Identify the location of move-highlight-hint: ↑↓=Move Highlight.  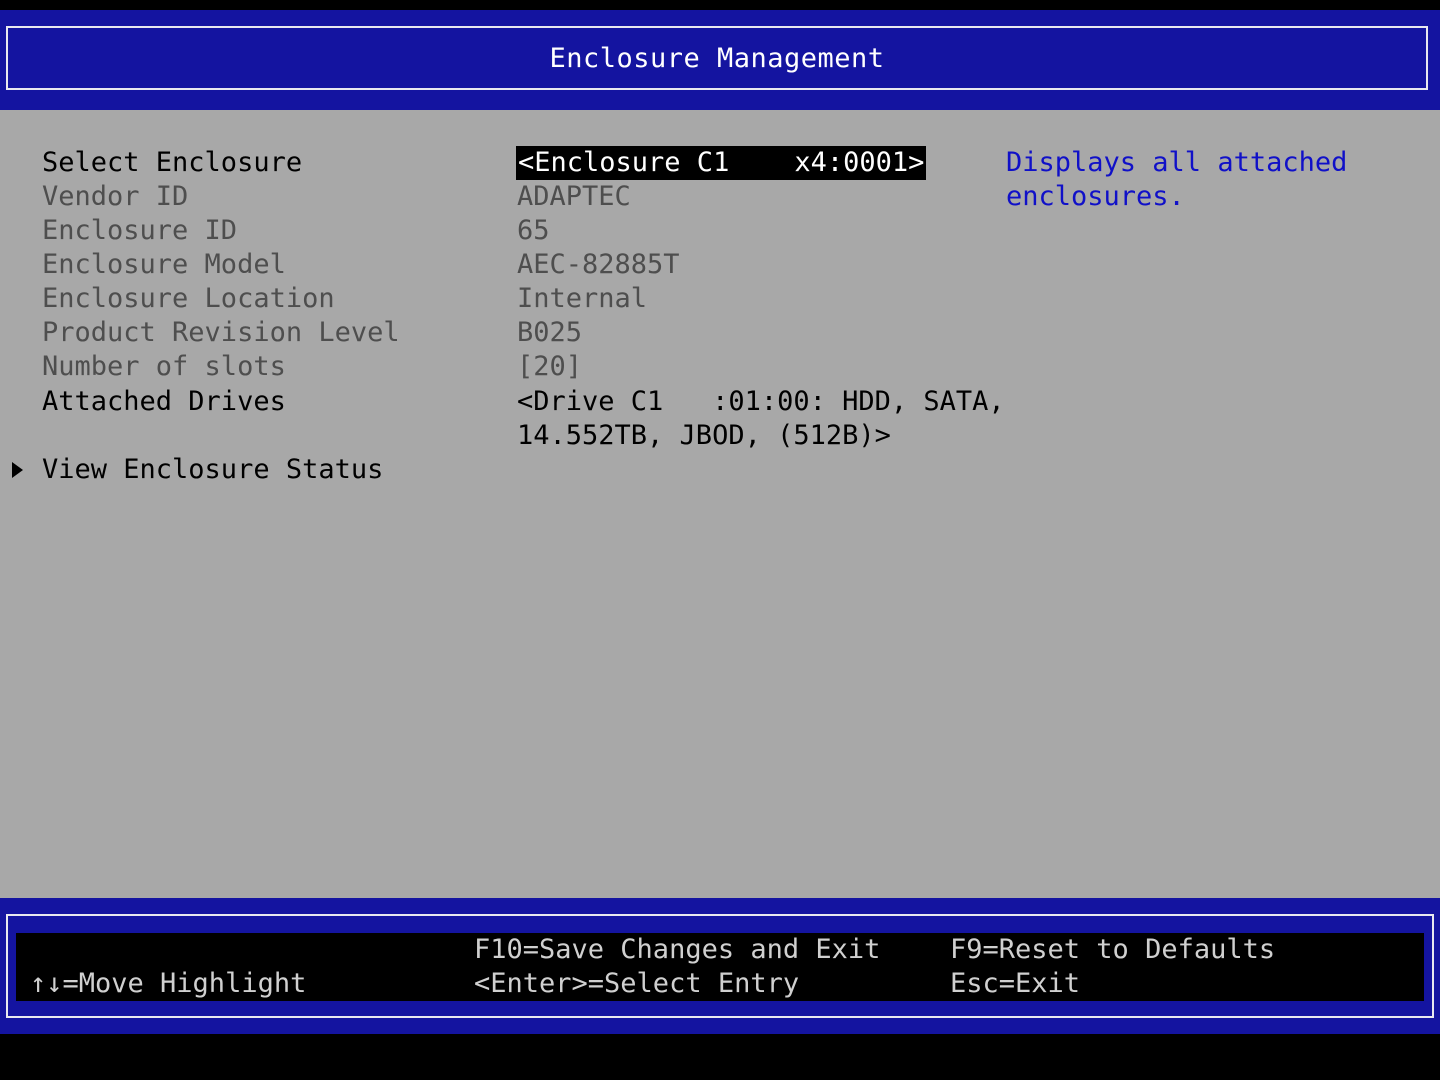
(168, 983).